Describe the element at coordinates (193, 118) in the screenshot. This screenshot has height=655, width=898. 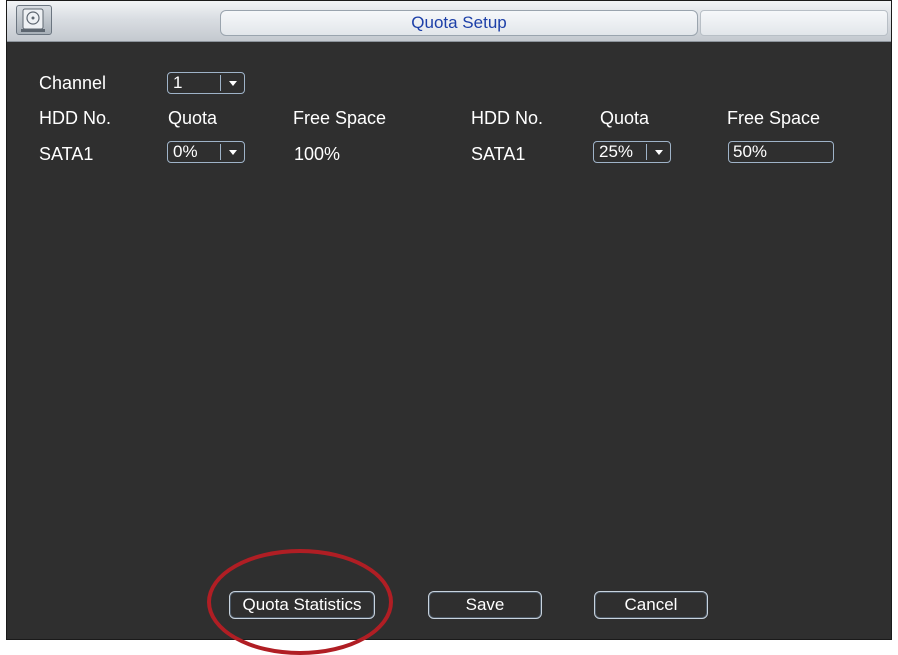
I see `quota-header-left: Quota` at that location.